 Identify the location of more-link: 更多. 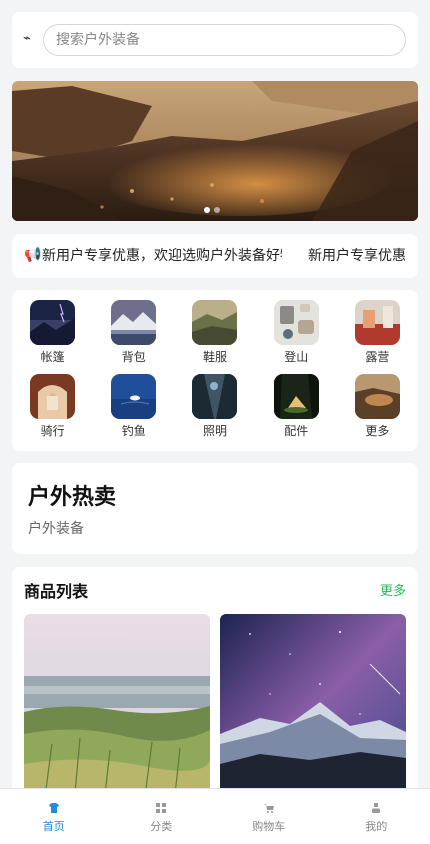
(393, 592).